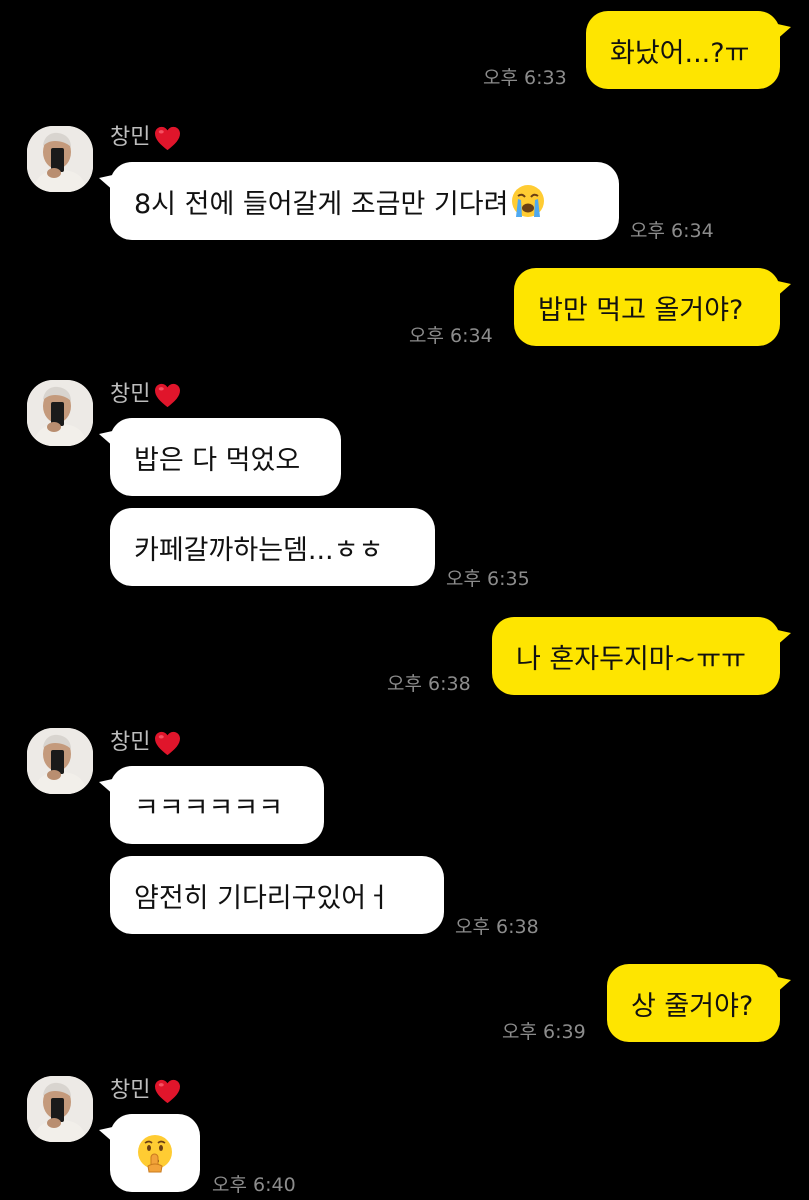 This screenshot has height=1200, width=809. Describe the element at coordinates (641, 310) in the screenshot. I see `message-text: 밥만 먹고 올거야?` at that location.